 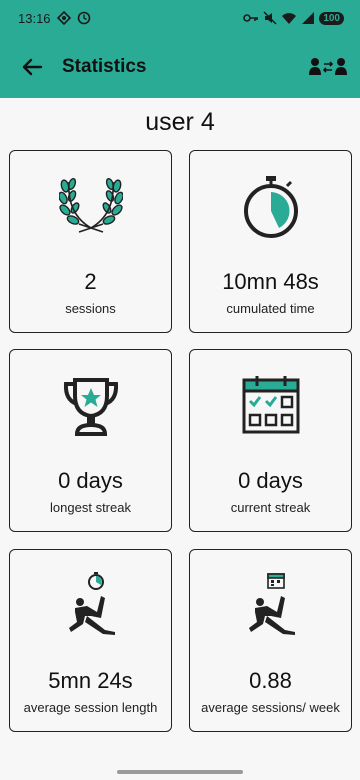 I want to click on stopwatch-icon, so click(x=270, y=207).